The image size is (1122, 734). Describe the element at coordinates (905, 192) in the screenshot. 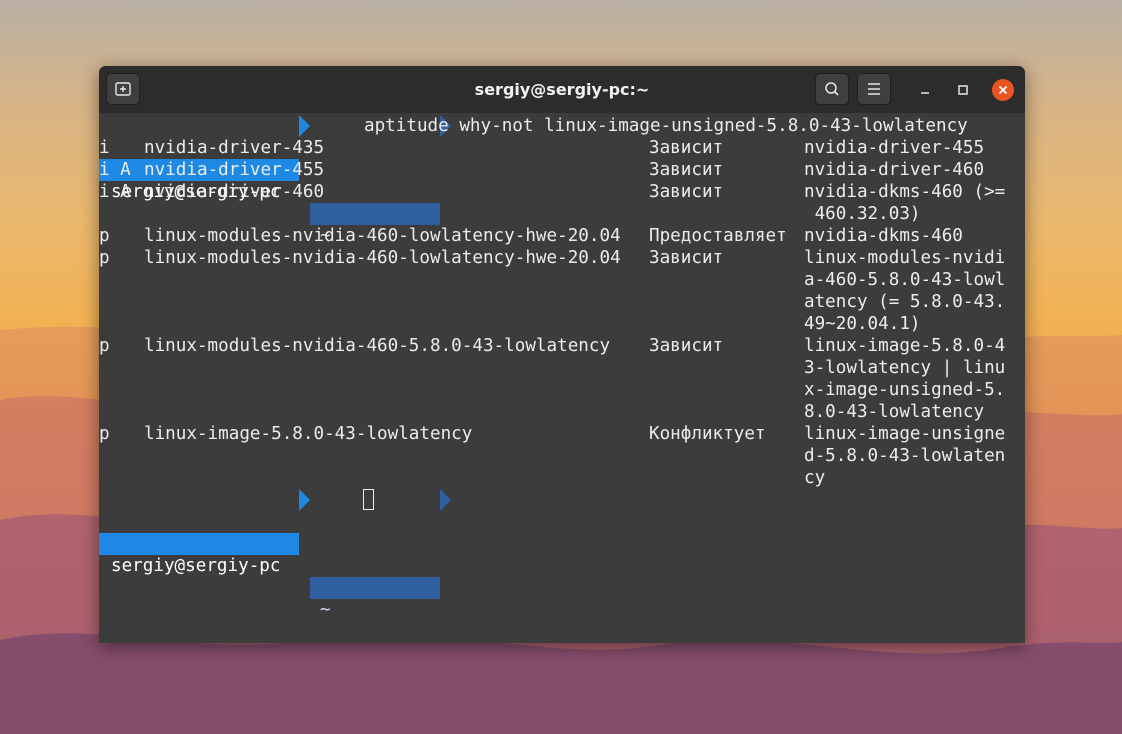

I see `output-target: nvidia-dkms-460 (>=` at that location.